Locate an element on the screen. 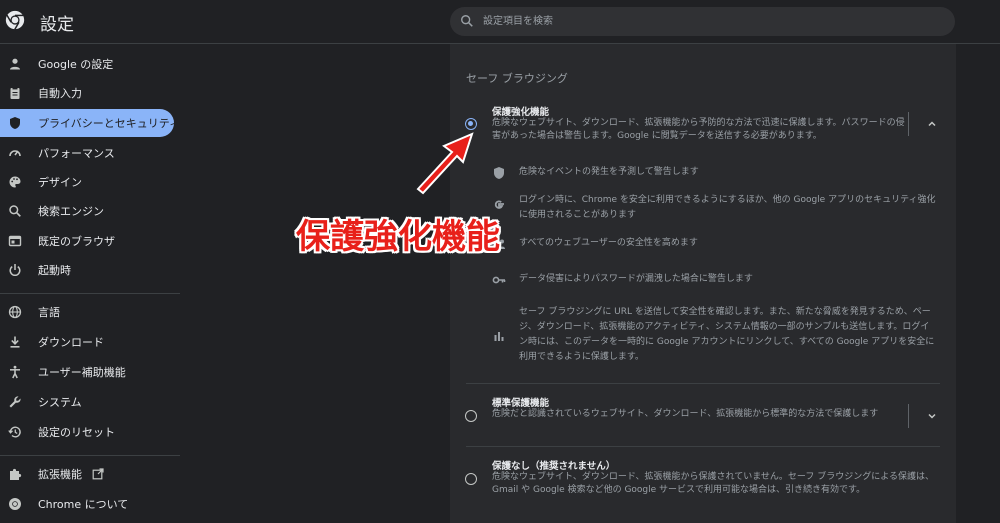 The height and width of the screenshot is (523, 1000). sidebar-item-label: システム is located at coordinates (60, 402).